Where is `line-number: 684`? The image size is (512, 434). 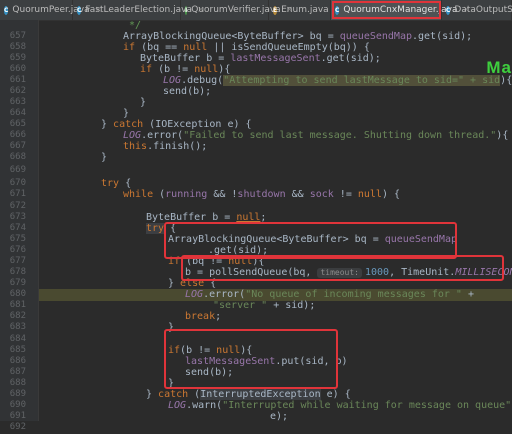 line-number: 684 is located at coordinates (17, 339).